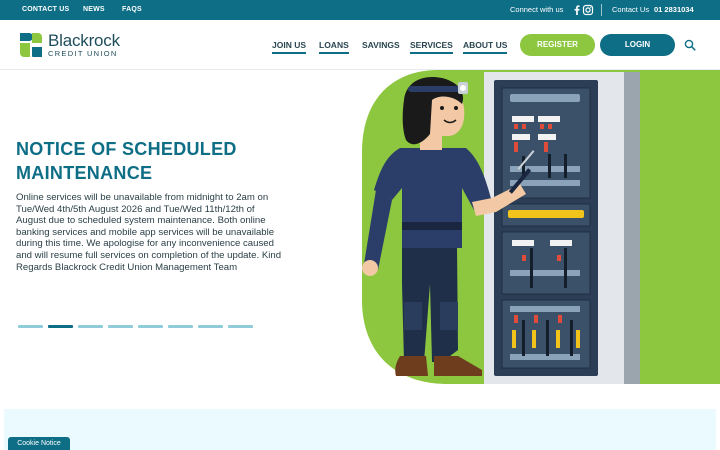 The image size is (720, 450). I want to click on instagram-icon, so click(588, 10).